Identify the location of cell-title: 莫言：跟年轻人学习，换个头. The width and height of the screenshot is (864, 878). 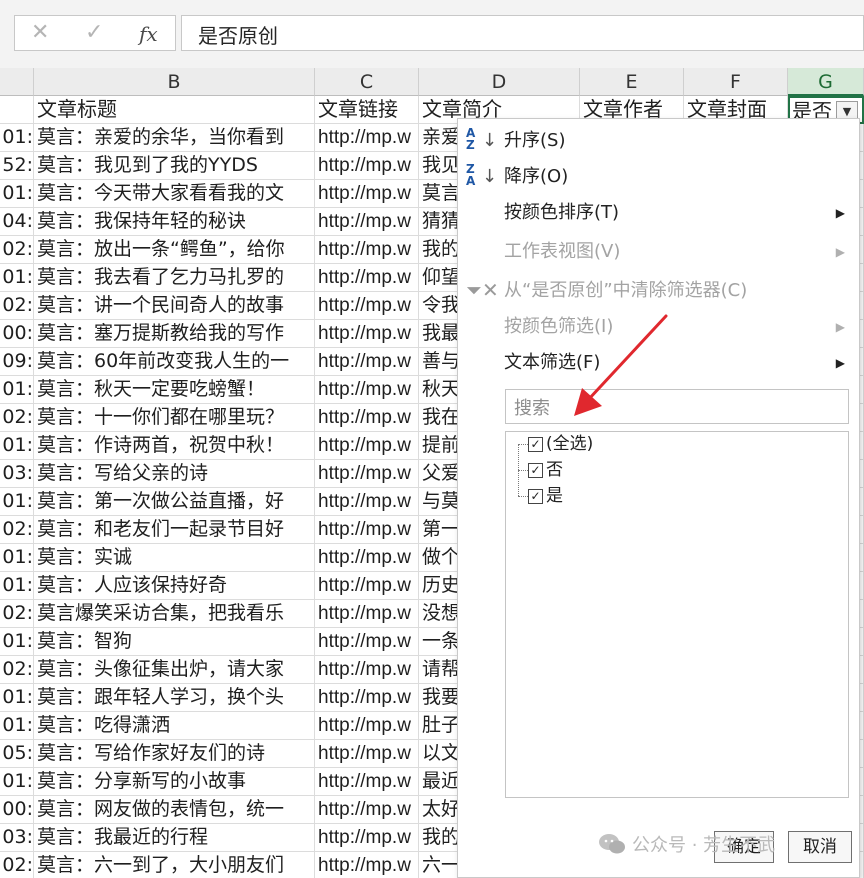
(174, 698).